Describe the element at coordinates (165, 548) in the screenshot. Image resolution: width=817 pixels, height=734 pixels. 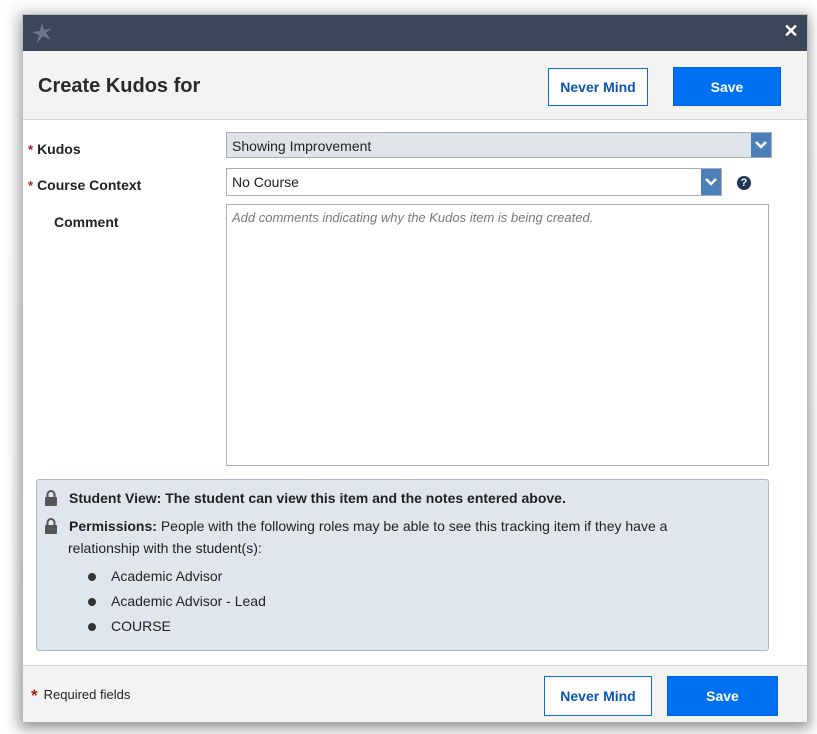
I see `permissions-text-continued: relationship with the student(s):` at that location.